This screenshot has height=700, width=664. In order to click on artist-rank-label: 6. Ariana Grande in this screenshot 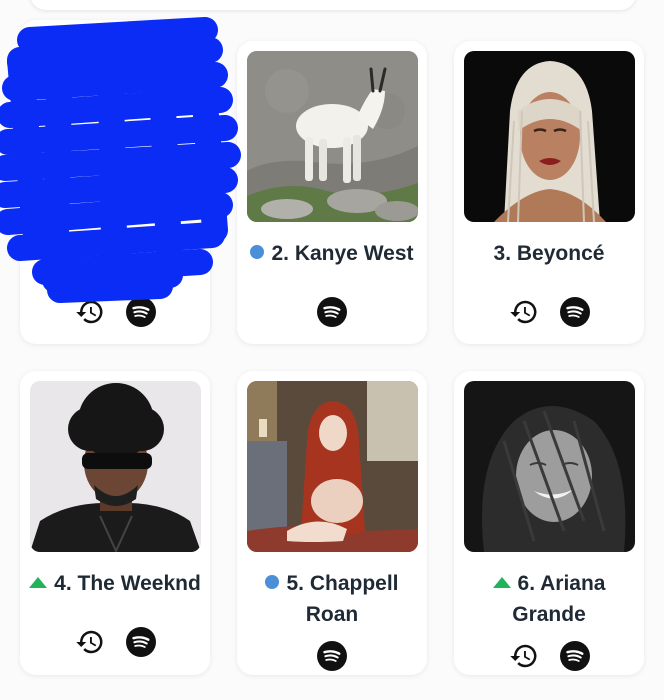, I will do `click(559, 599)`.